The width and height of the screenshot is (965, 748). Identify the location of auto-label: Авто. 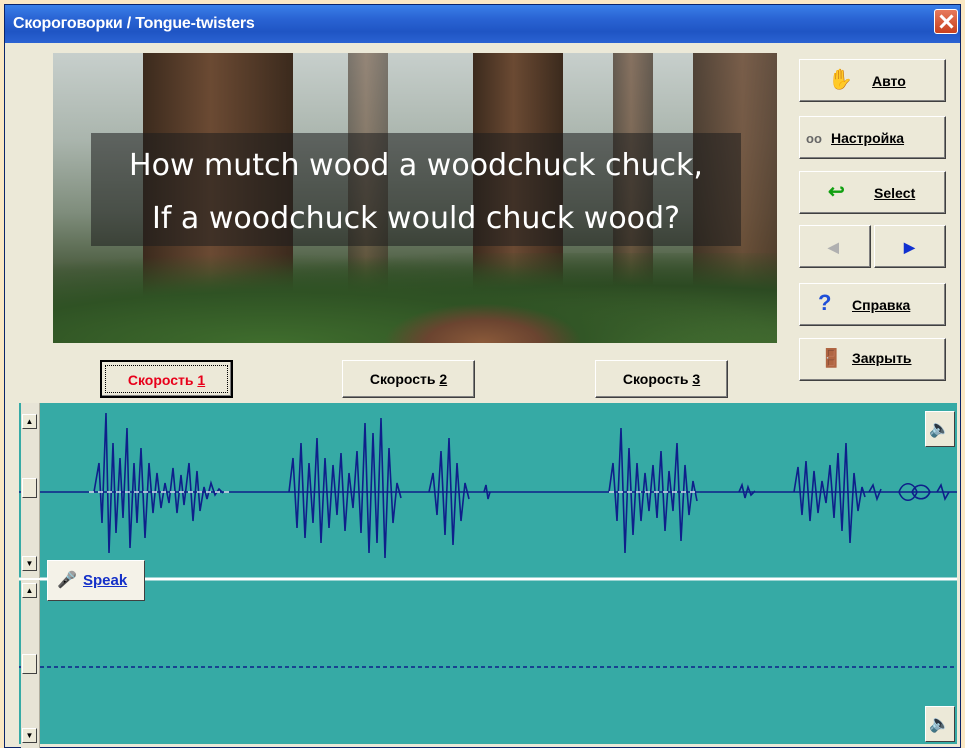
(889, 81).